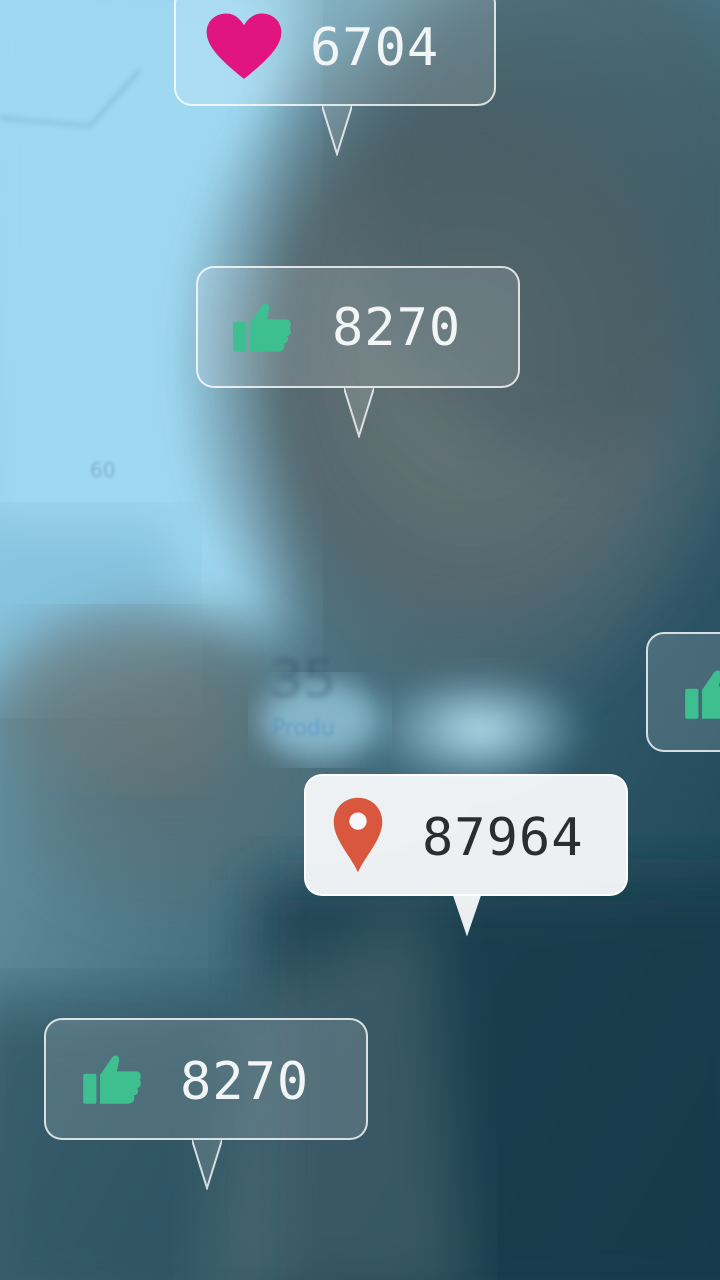  I want to click on notification-bubble: 87964, so click(466, 855).